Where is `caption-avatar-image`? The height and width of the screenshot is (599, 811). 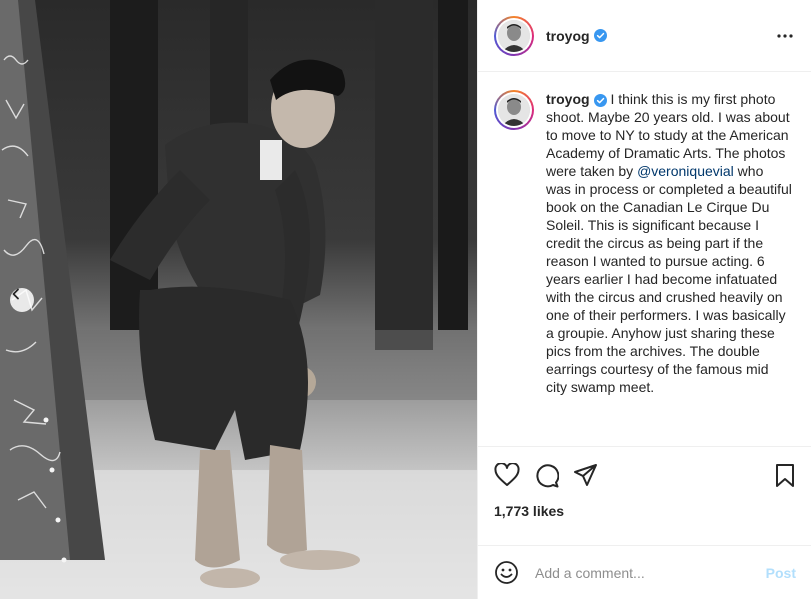
caption-avatar-image is located at coordinates (514, 110).